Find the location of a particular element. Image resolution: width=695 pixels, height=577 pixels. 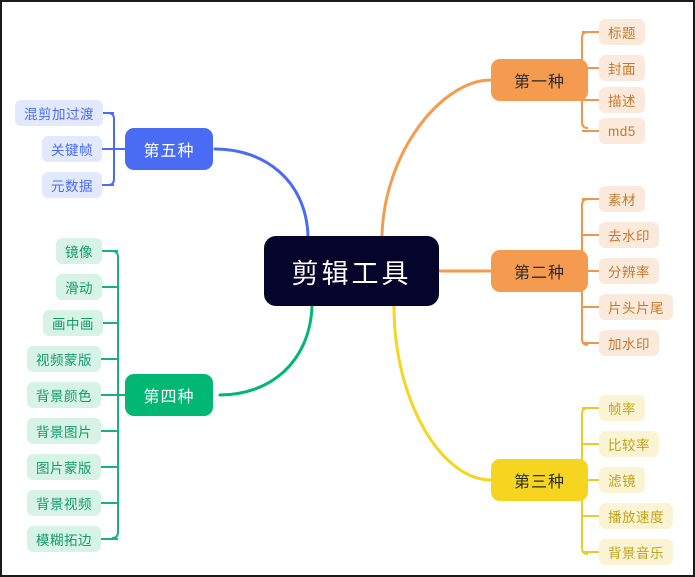

leaf-node-3-0: 帧率 is located at coordinates (622, 408).